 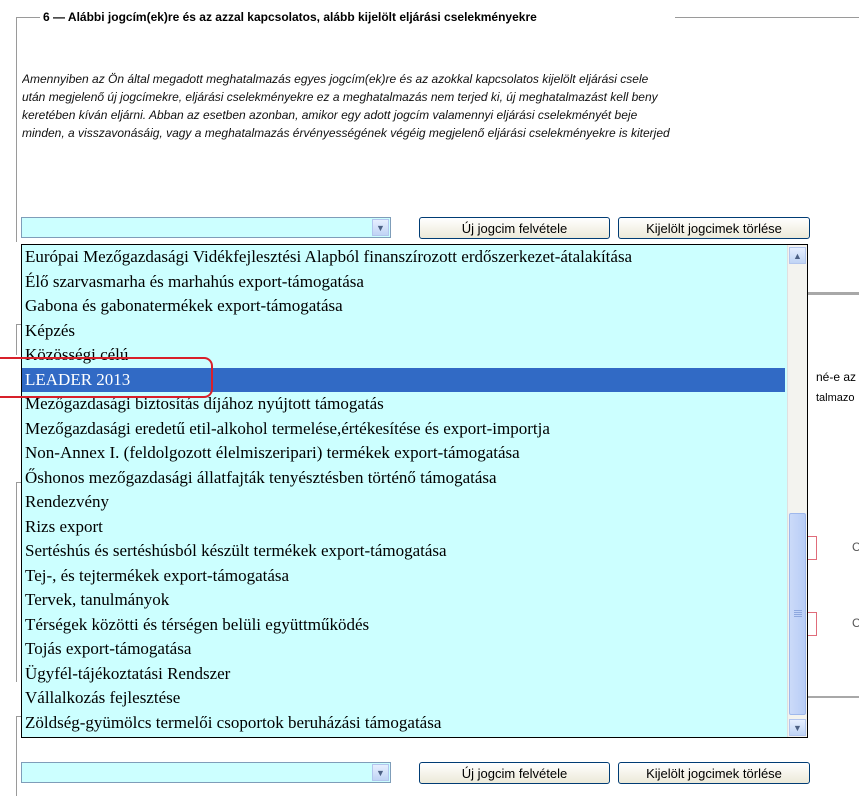 I want to click on dropdown-option: Vállalkozás fejlesztése, so click(x=403, y=698).